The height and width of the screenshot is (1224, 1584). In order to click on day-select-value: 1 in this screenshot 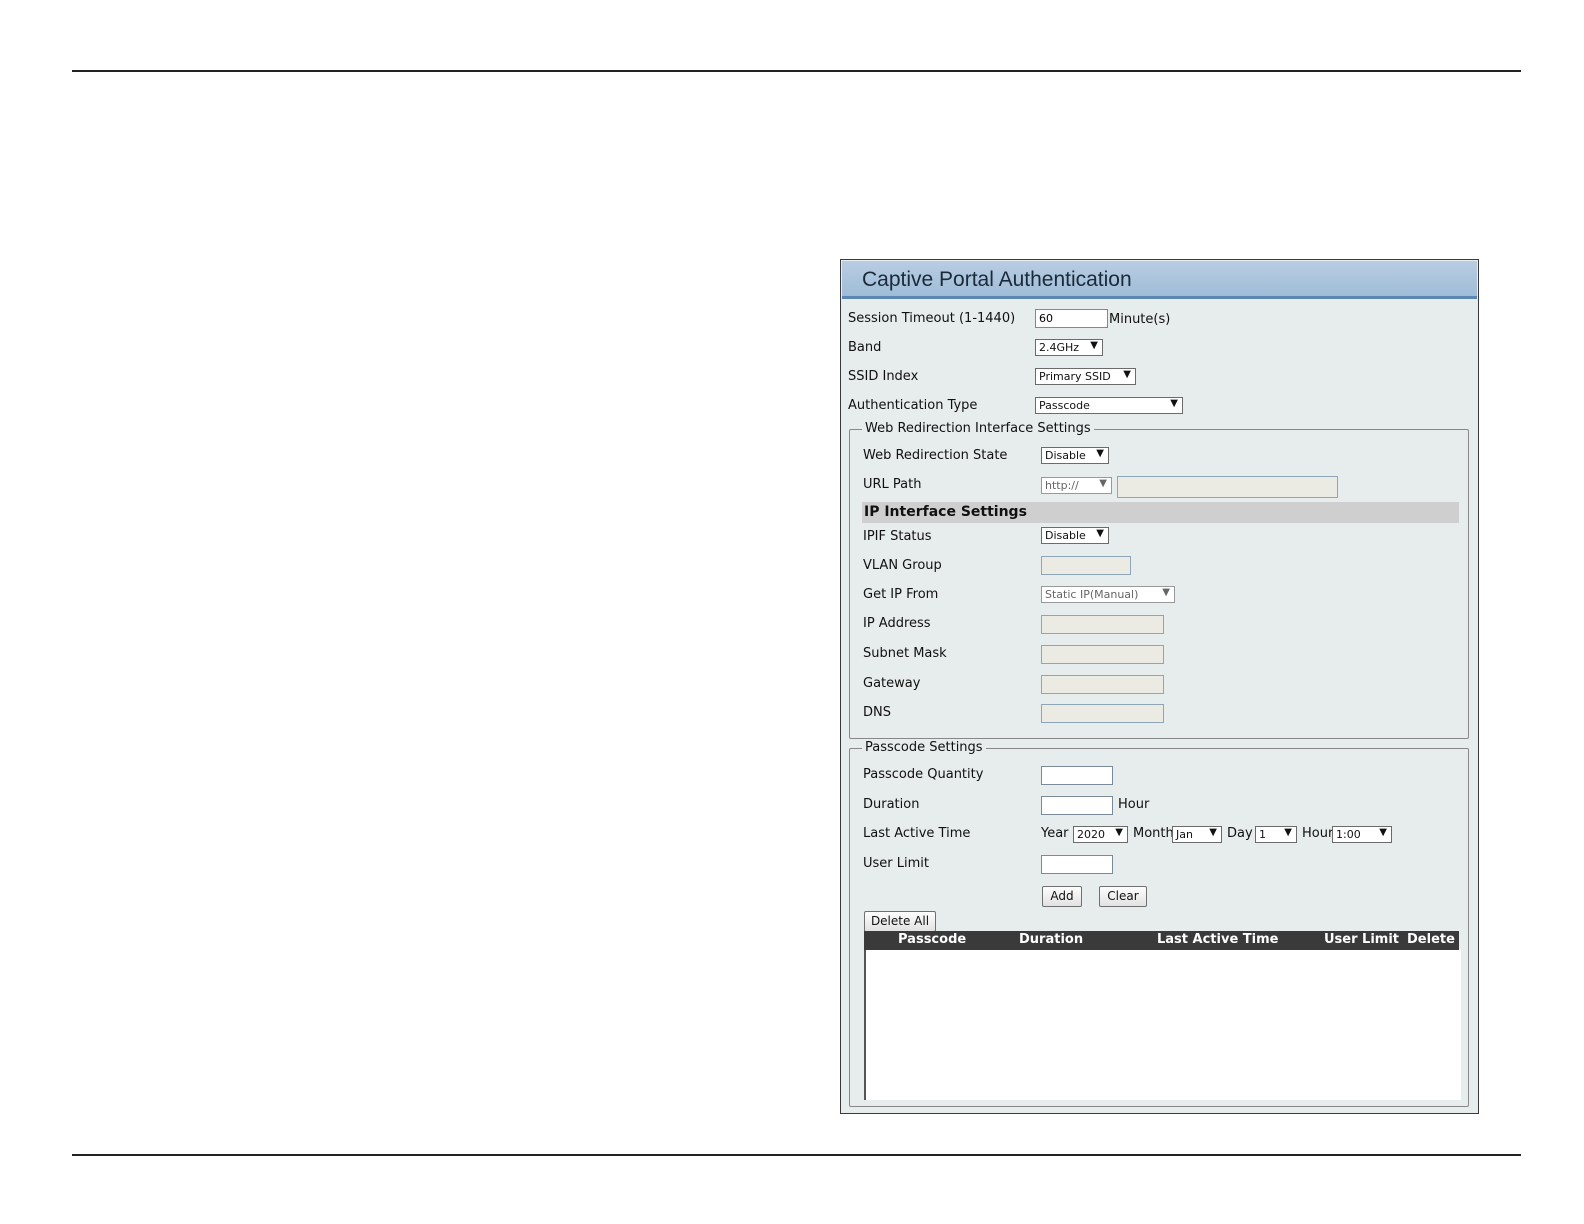, I will do `click(1262, 834)`.